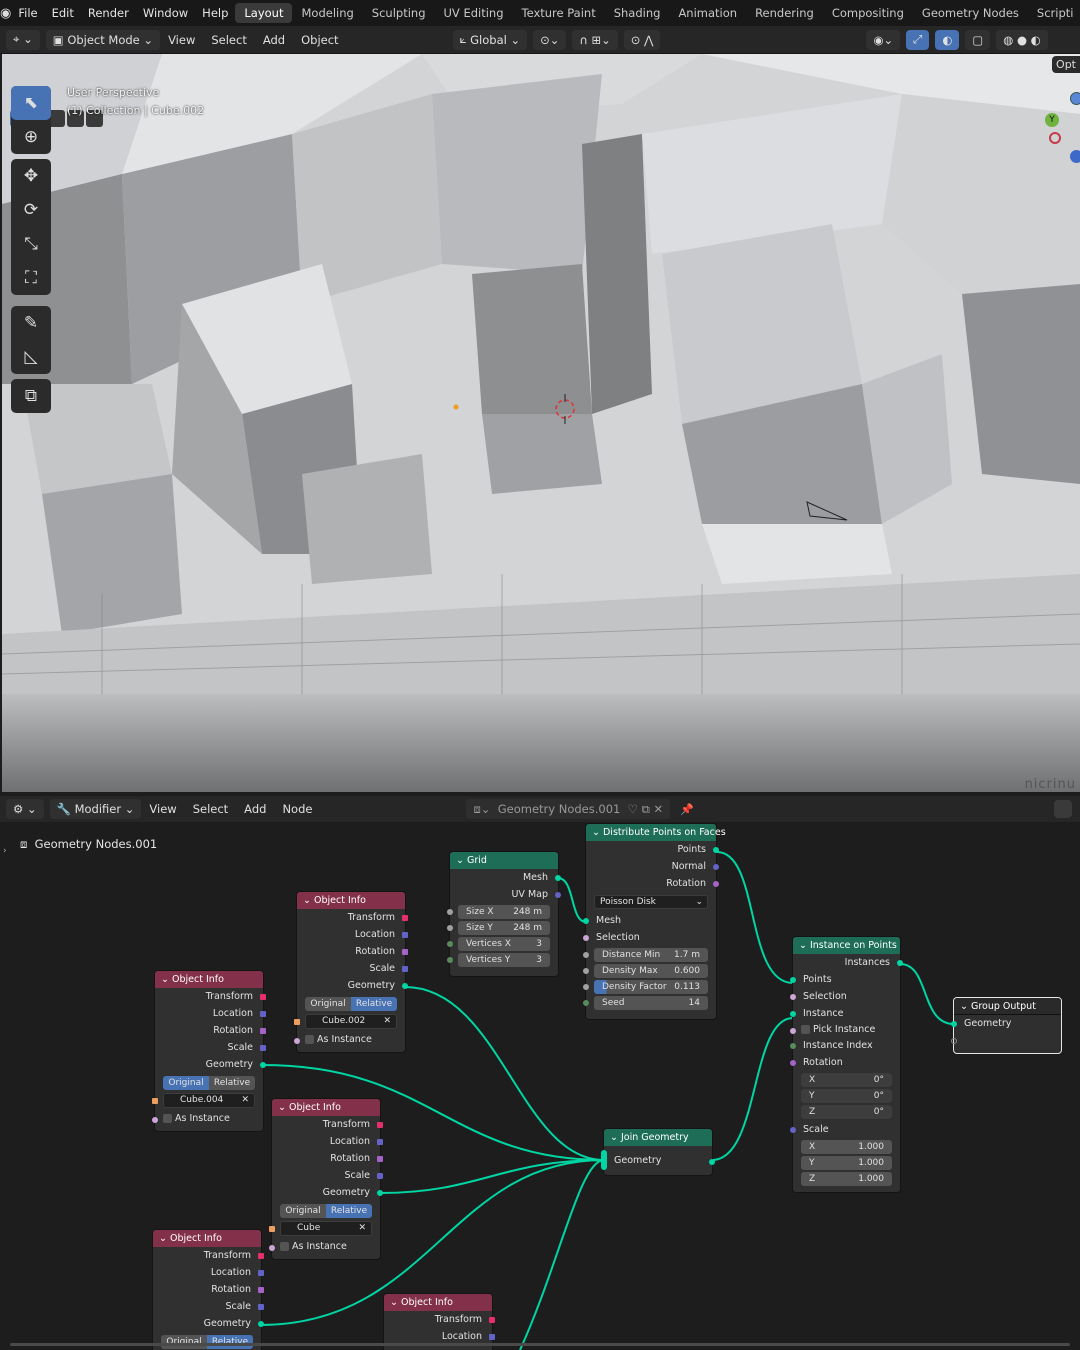 The height and width of the screenshot is (1350, 1080). What do you see at coordinates (604, 1160) in the screenshot?
I see `socket-input-geometry-multi` at bounding box center [604, 1160].